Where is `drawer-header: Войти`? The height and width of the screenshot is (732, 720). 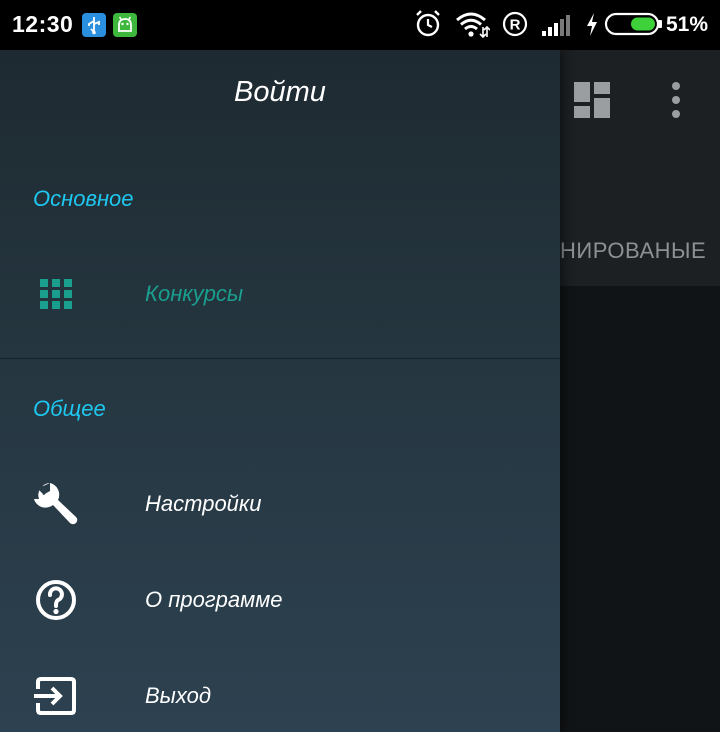 drawer-header: Войти is located at coordinates (280, 95).